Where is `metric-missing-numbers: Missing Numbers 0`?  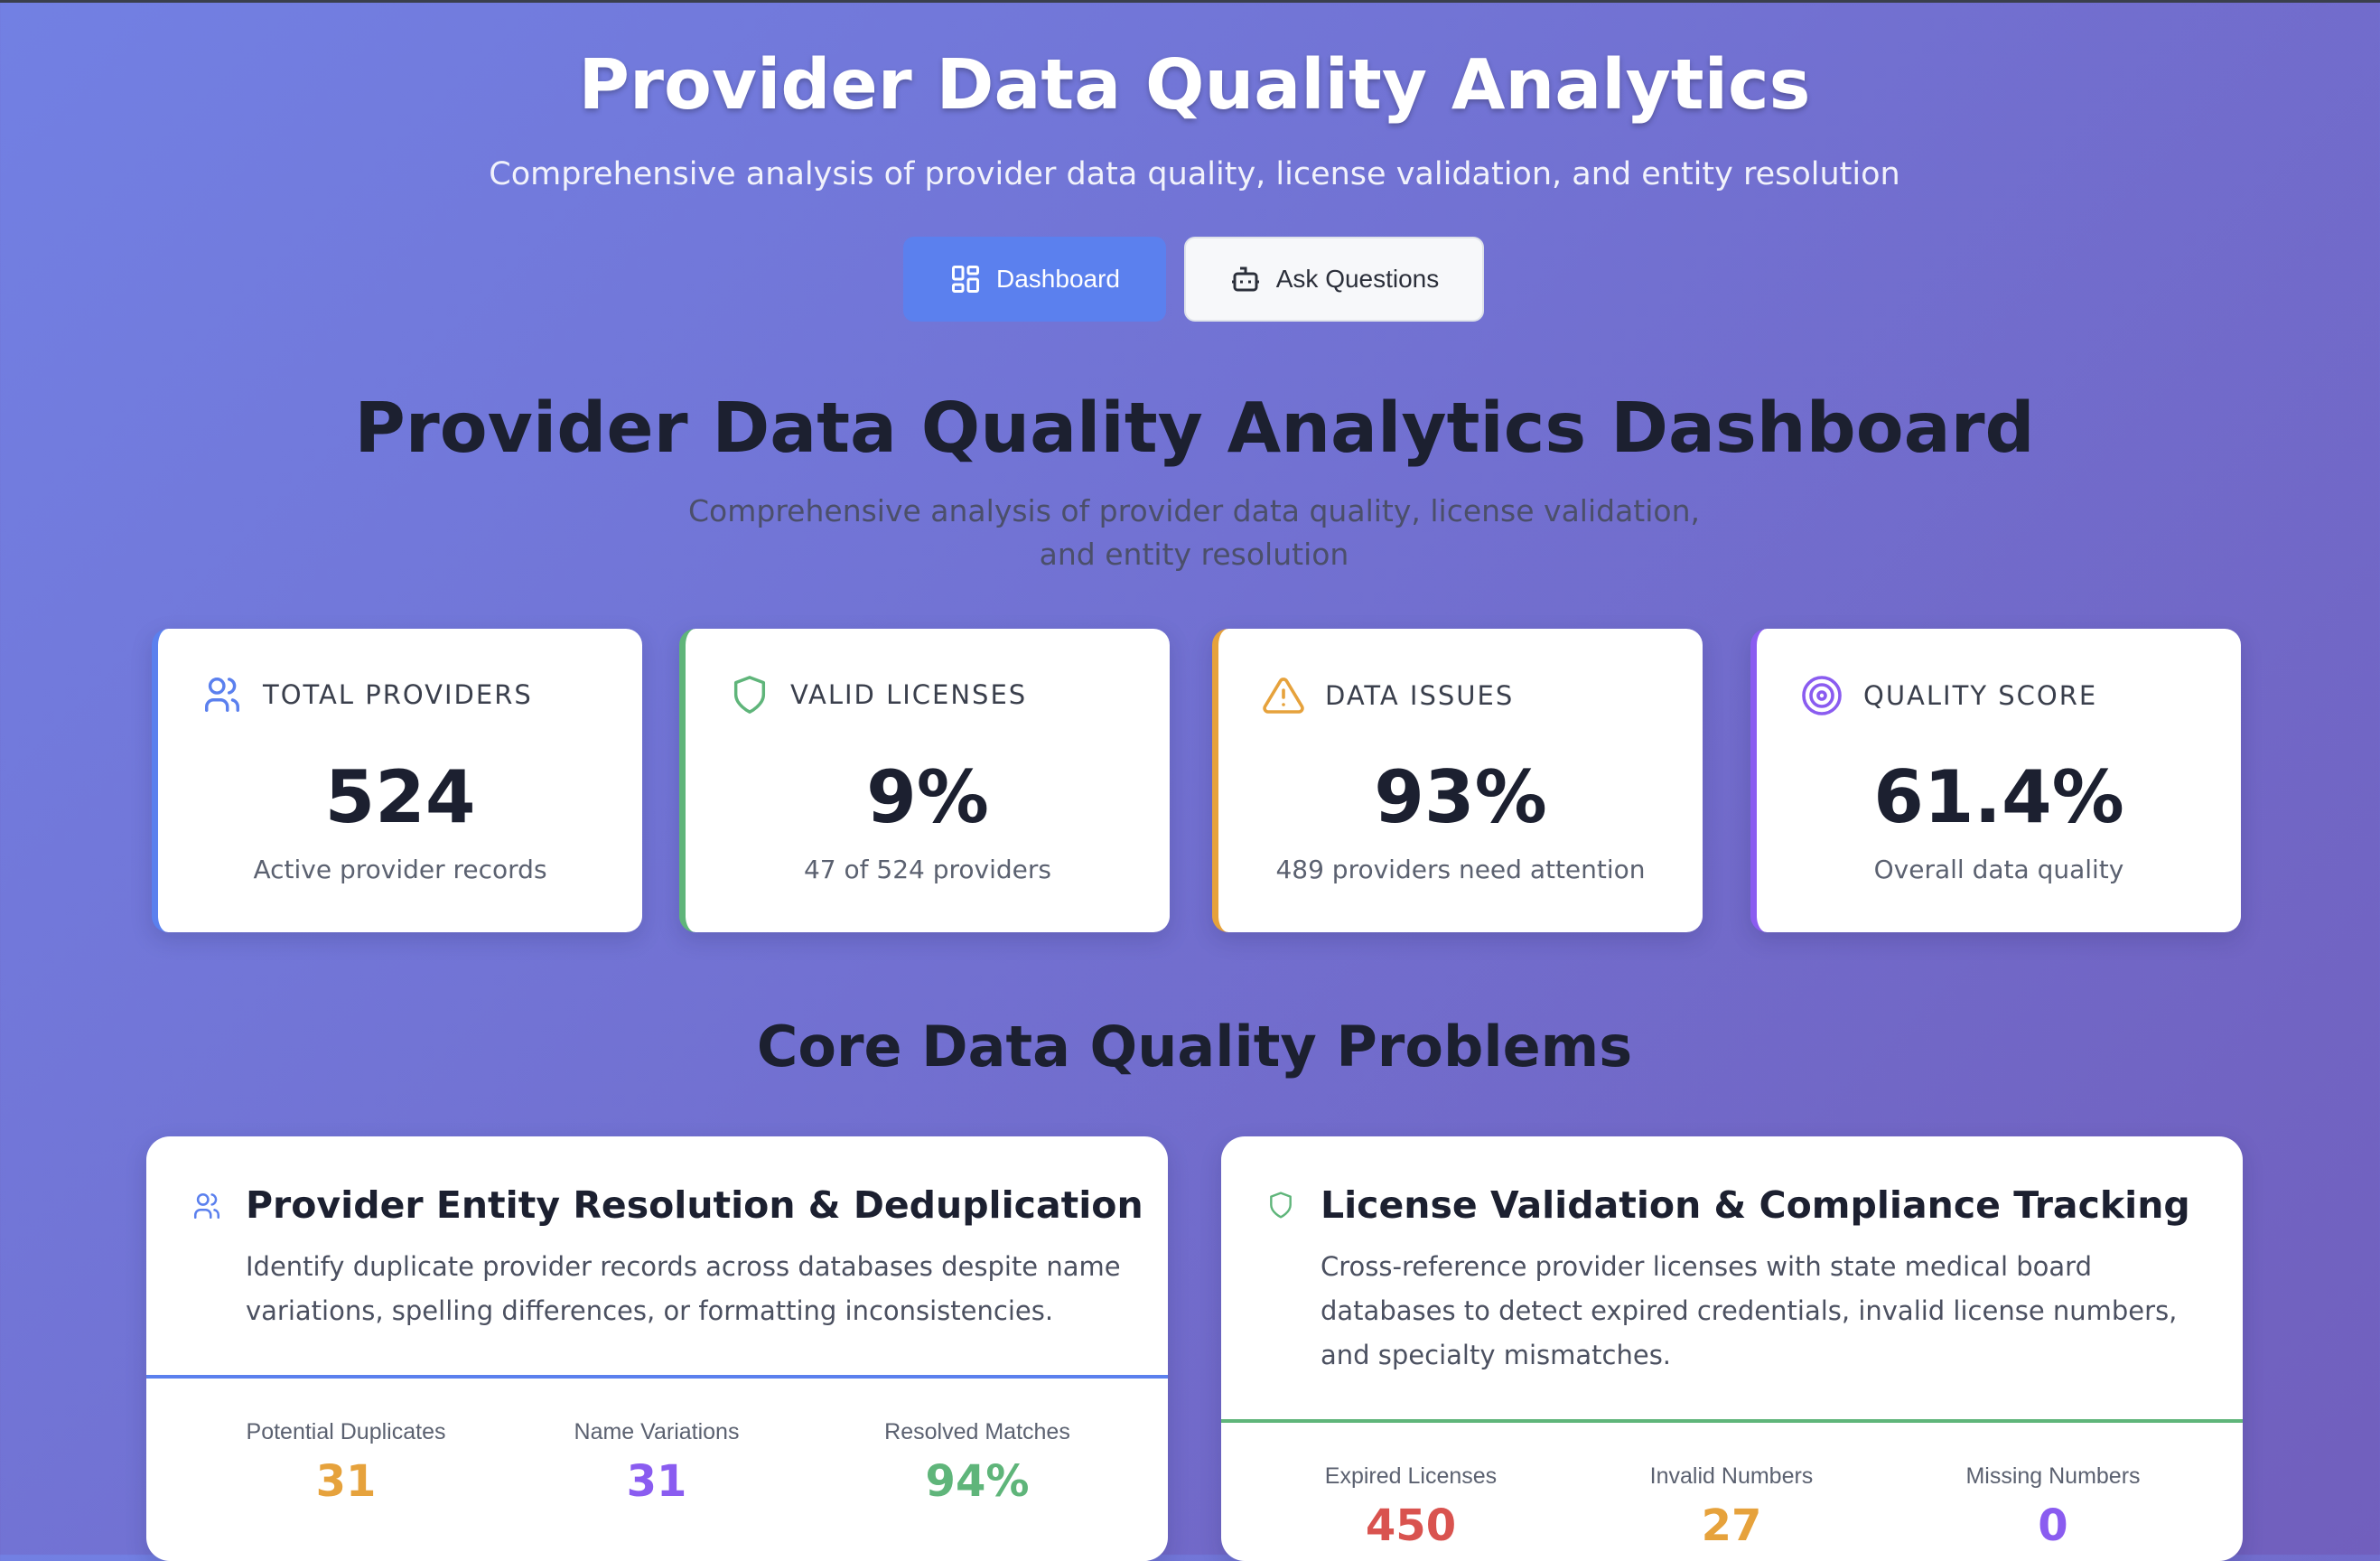 metric-missing-numbers: Missing Numbers 0 is located at coordinates (2053, 1507).